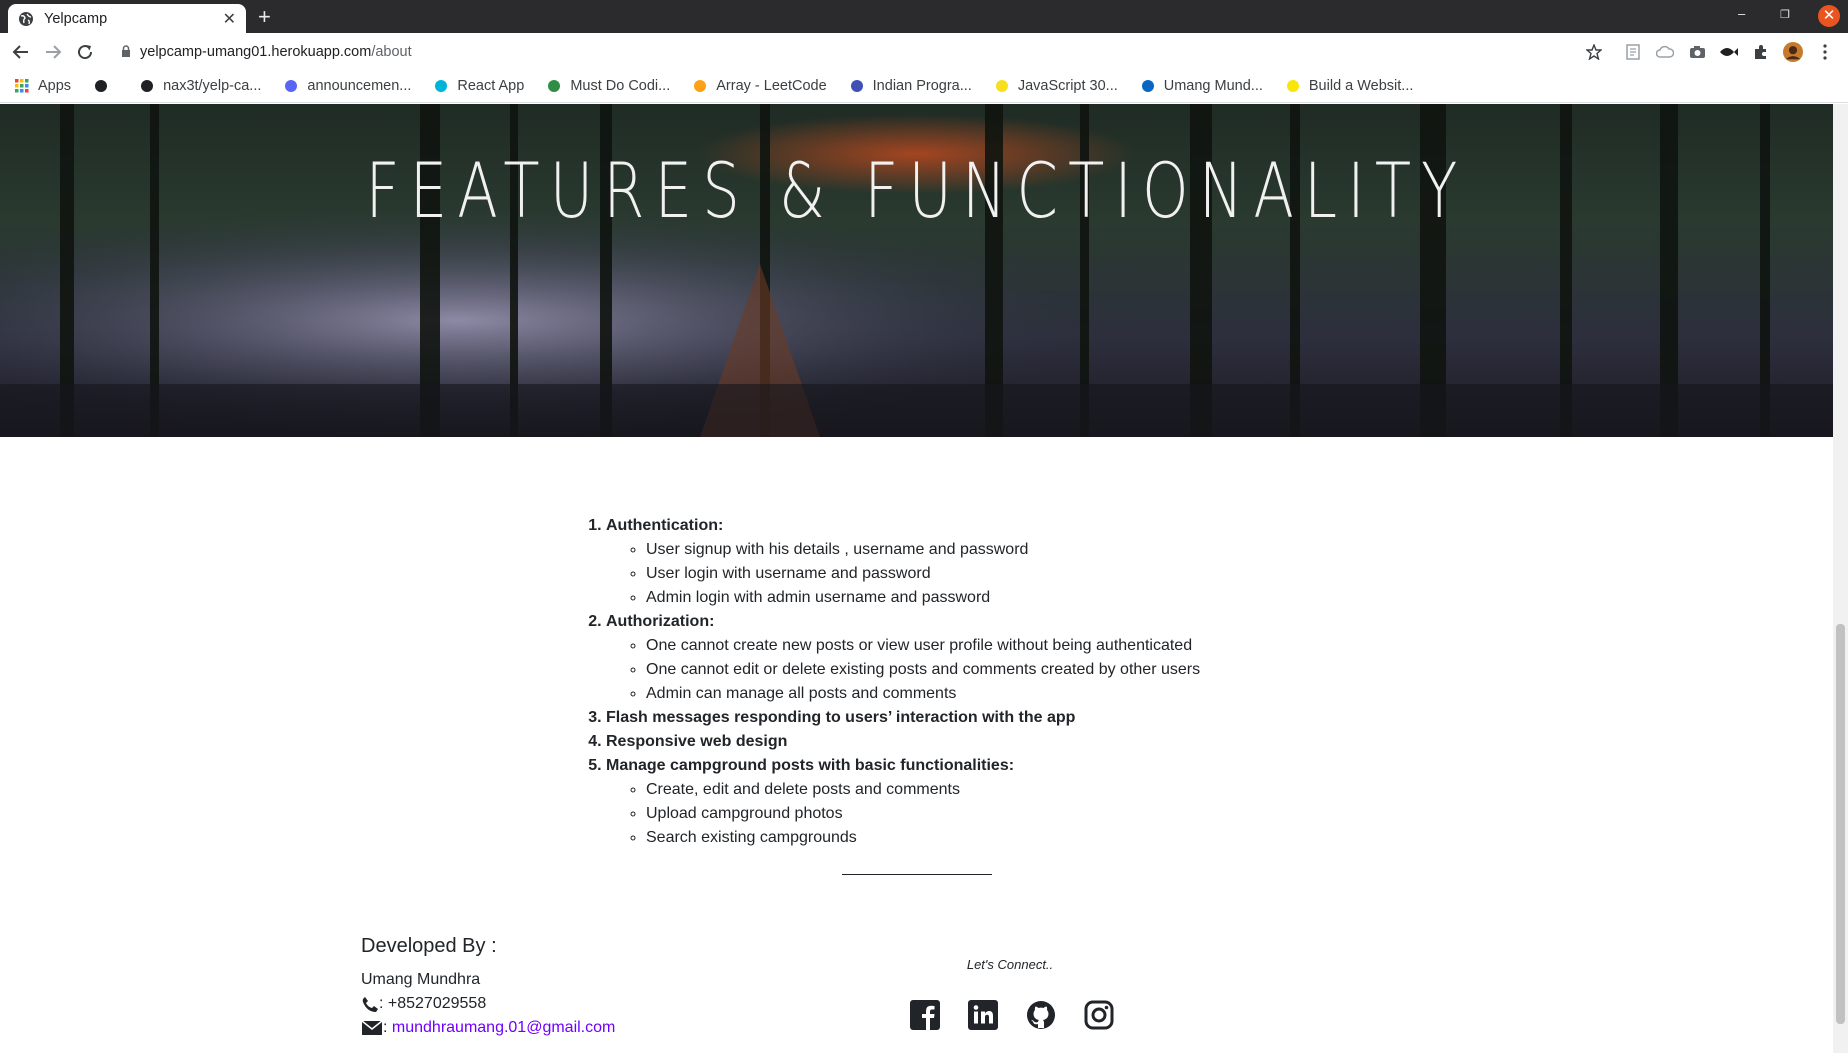 This screenshot has height=1053, width=1848. I want to click on connect-label: Let's Connect.., so click(1010, 964).